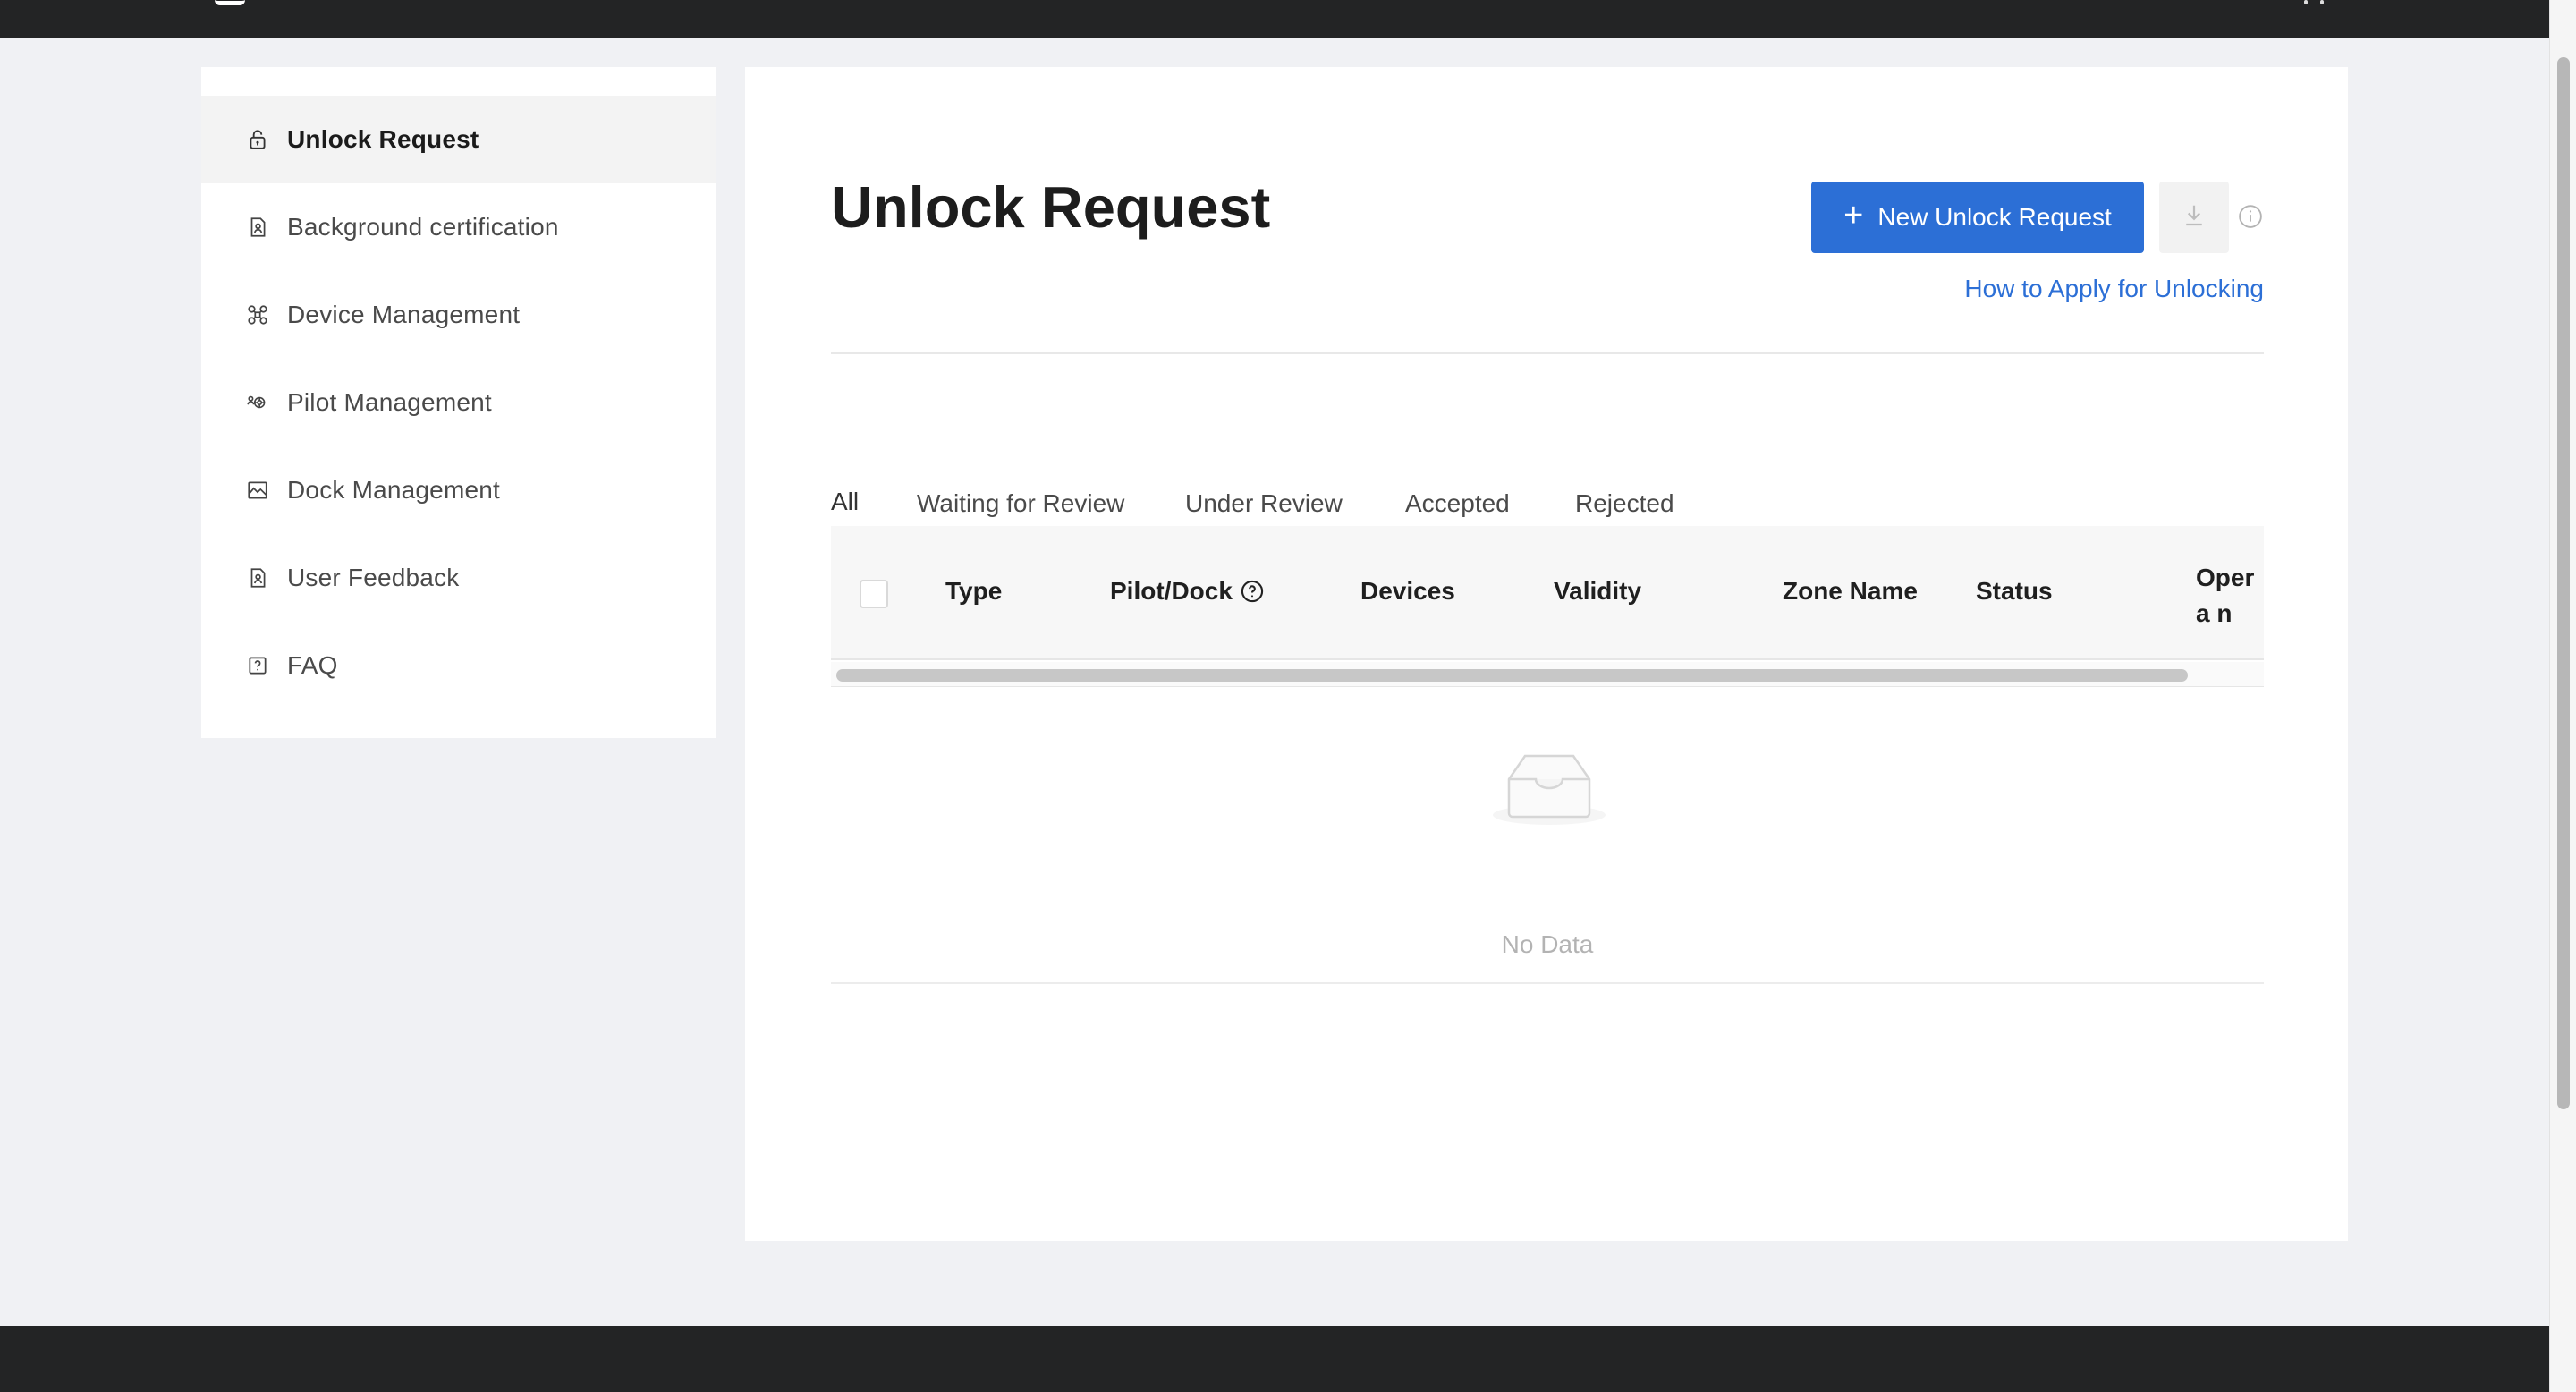  What do you see at coordinates (257, 139) in the screenshot?
I see `lock-icon` at bounding box center [257, 139].